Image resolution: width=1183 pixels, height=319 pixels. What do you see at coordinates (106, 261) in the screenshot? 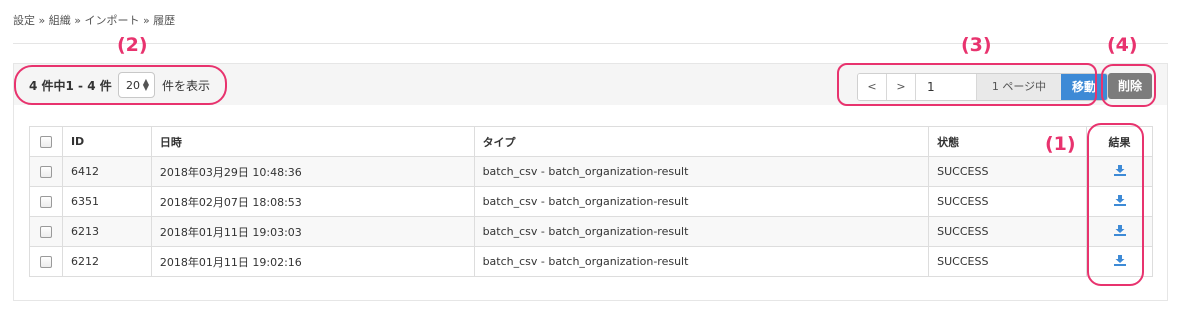
I see `cell-id: 6212` at bounding box center [106, 261].